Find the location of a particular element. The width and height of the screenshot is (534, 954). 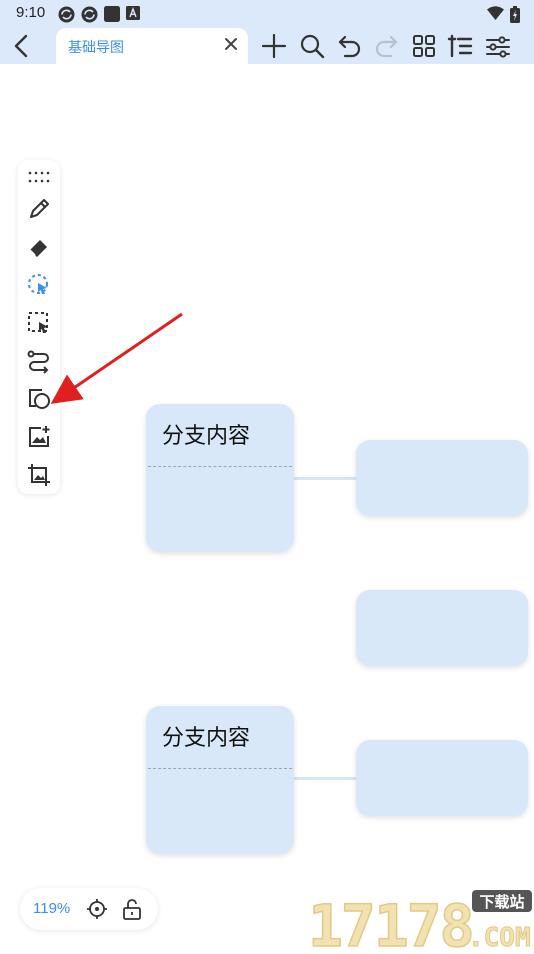

watermark-logo: 17178 下载站 .COM is located at coordinates (420, 920).